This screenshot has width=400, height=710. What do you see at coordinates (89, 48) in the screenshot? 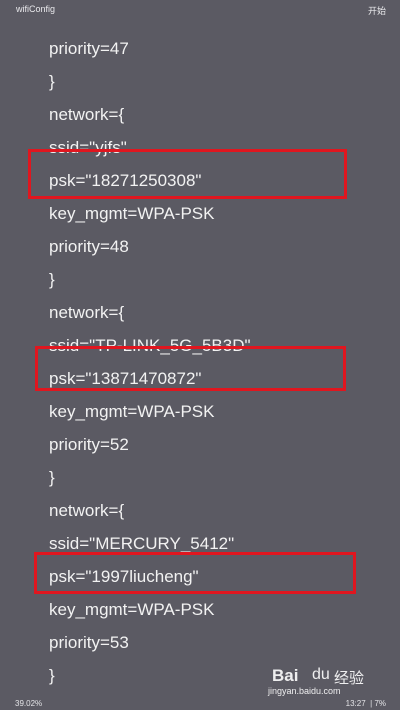
I see `config-line: priority=47` at bounding box center [89, 48].